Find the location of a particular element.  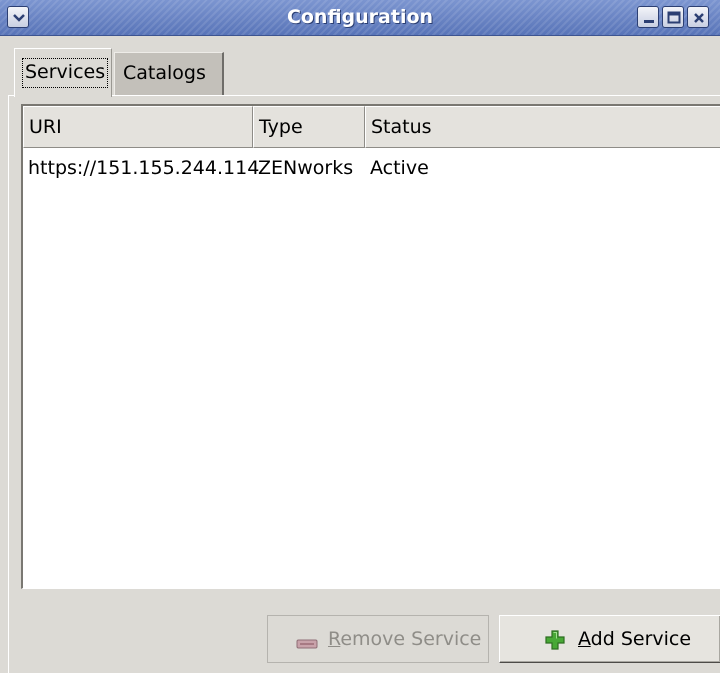

title-bar: Configuration is located at coordinates (360, 18).